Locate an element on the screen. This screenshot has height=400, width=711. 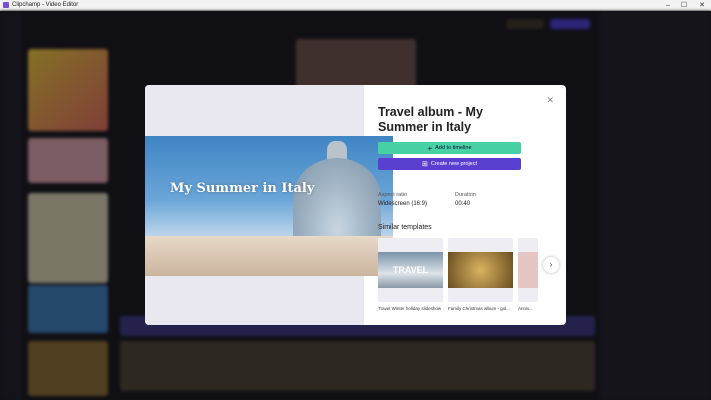
chevron-right-icon: › is located at coordinates (551, 265).